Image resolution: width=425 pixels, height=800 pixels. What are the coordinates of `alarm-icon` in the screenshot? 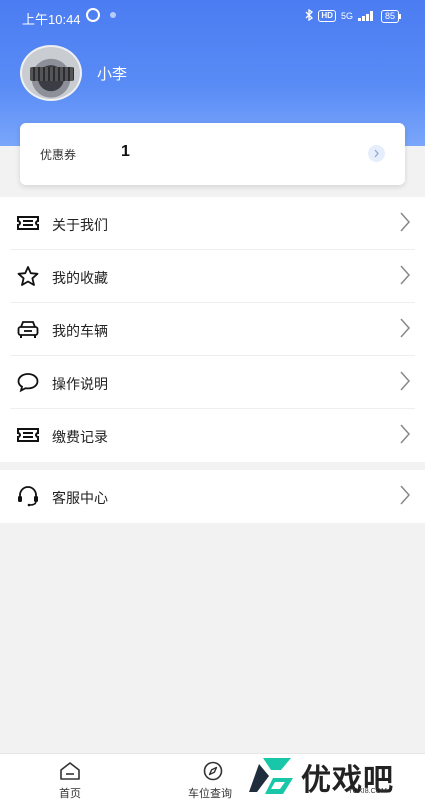 It's located at (93, 15).